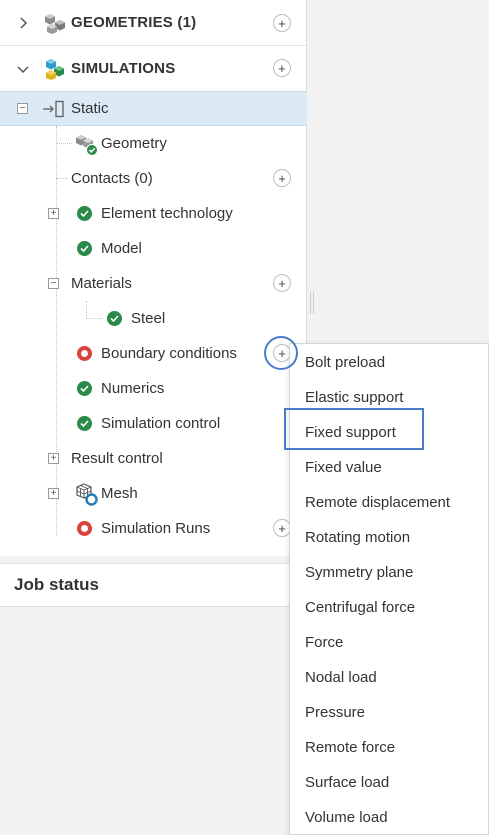 This screenshot has width=489, height=835. I want to click on tree-item-element-technology-label: Element technology, so click(167, 213).